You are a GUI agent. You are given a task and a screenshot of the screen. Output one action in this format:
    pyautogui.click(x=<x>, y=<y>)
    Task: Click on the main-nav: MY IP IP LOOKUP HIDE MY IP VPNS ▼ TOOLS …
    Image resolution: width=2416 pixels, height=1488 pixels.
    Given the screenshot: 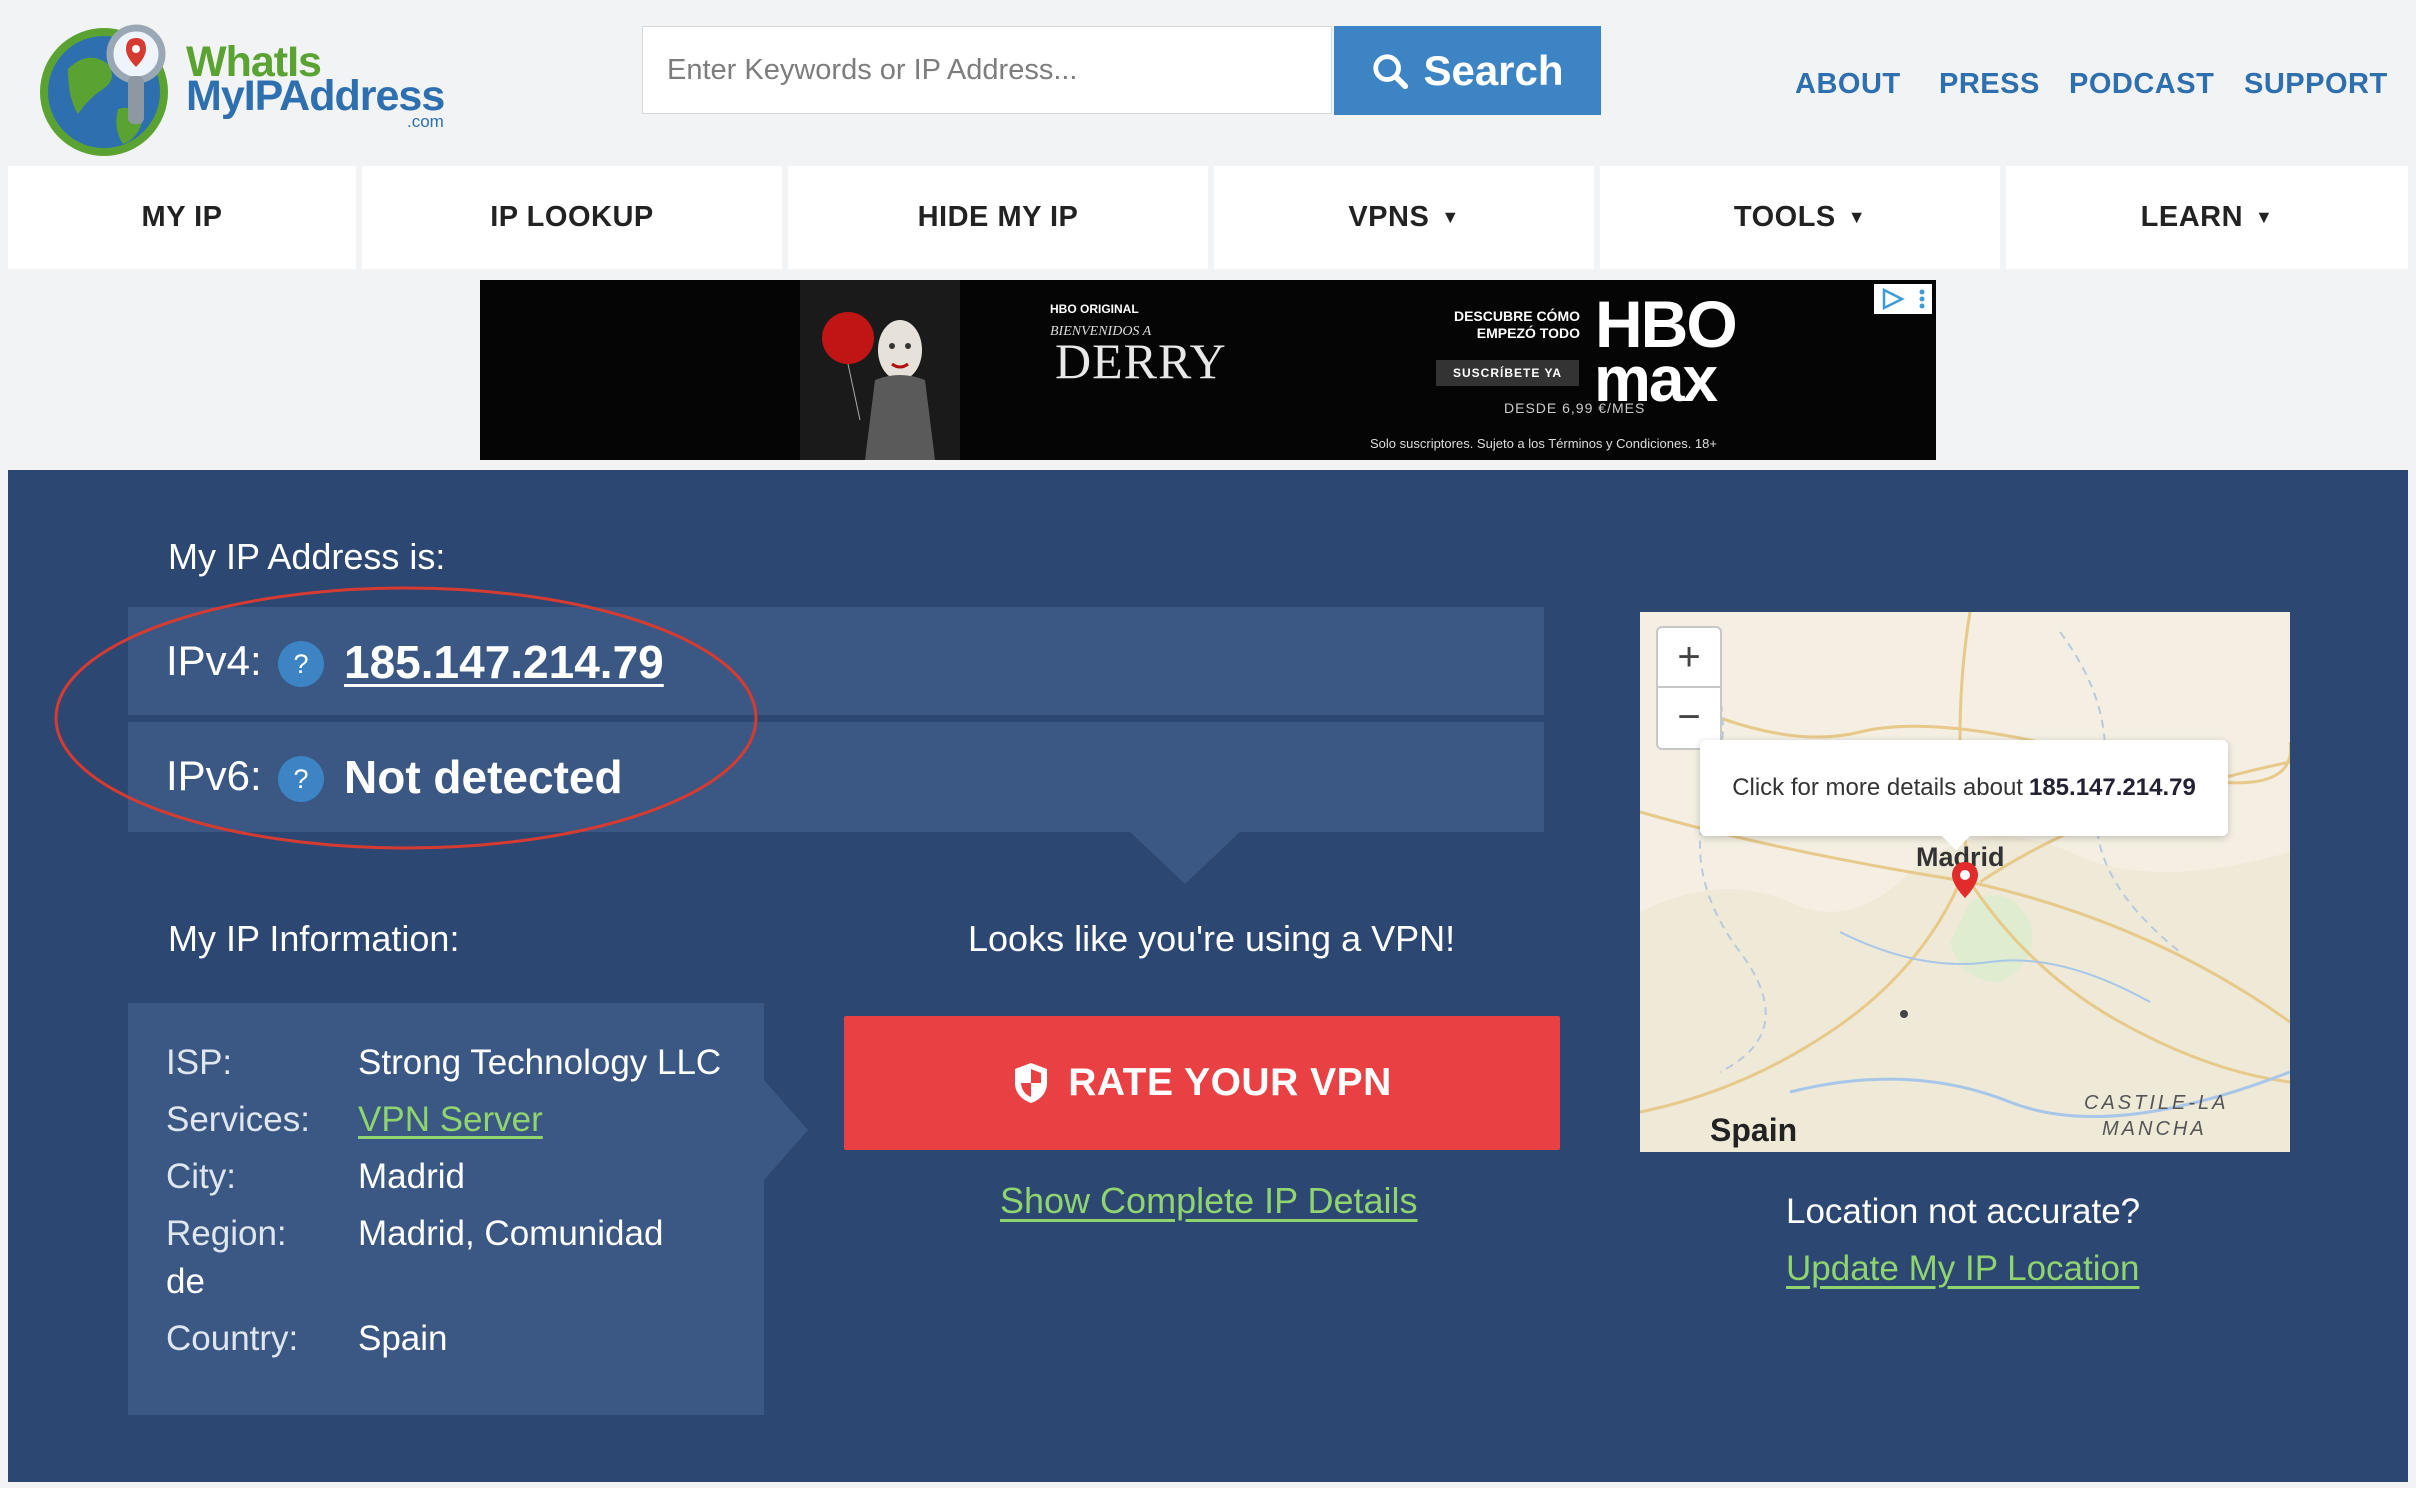 What is the action you would take?
    pyautogui.click(x=1208, y=217)
    